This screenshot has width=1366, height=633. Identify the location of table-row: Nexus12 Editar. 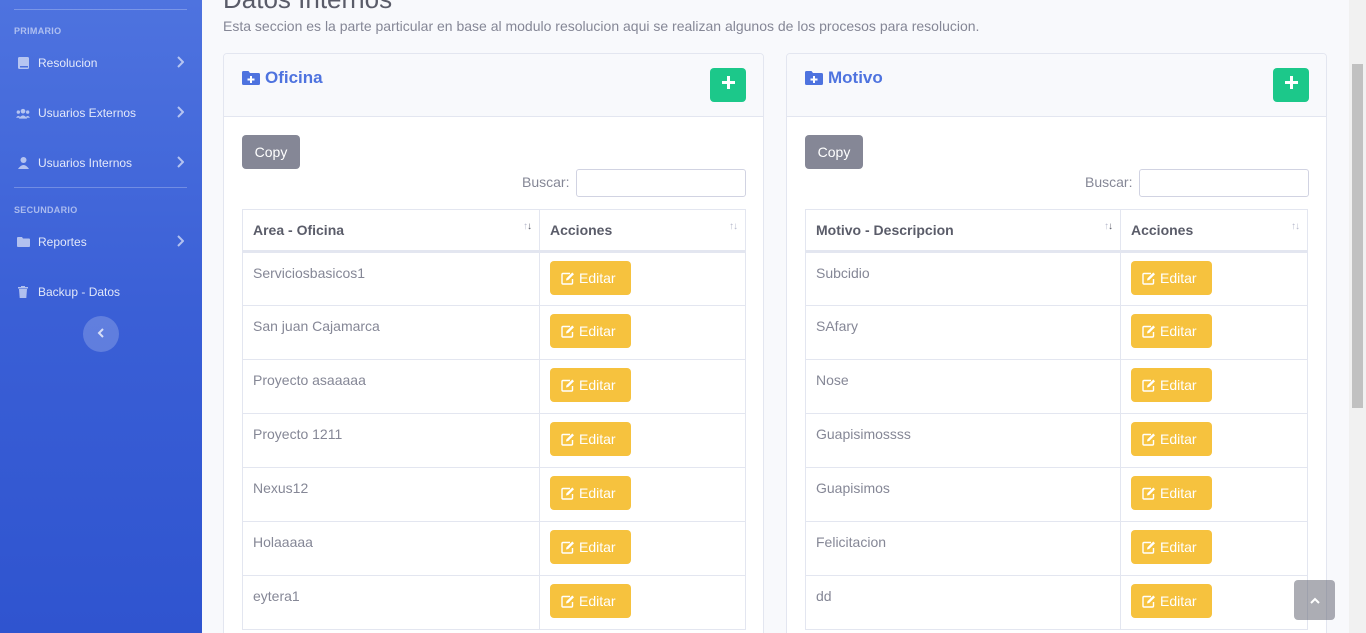
(494, 494).